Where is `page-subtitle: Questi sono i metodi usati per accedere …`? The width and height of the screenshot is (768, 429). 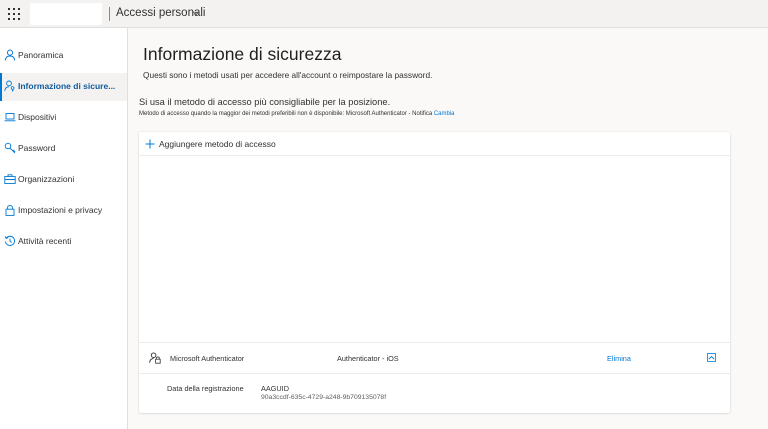
page-subtitle: Questi sono i metodi usati per accedere … is located at coordinates (288, 75).